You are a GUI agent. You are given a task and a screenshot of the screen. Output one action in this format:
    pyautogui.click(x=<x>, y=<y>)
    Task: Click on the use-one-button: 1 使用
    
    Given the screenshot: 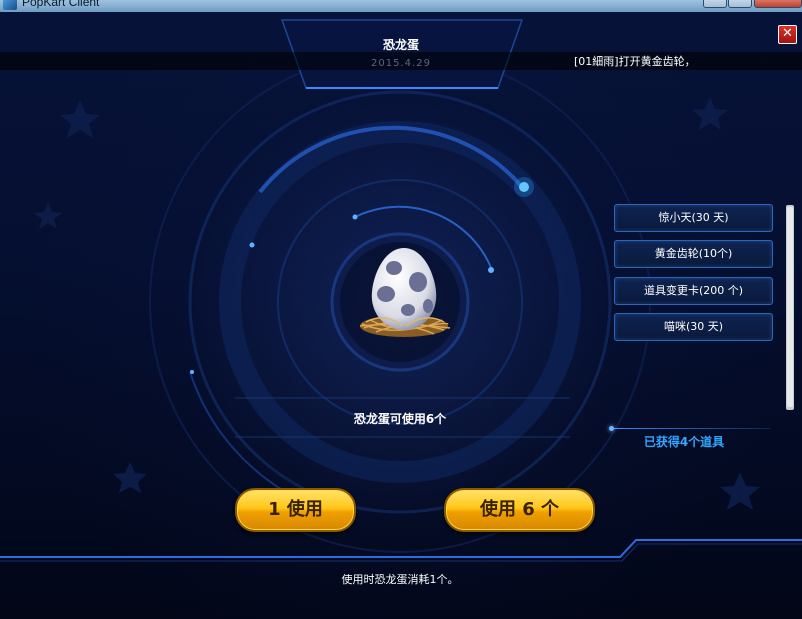 What is the action you would take?
    pyautogui.click(x=295, y=510)
    